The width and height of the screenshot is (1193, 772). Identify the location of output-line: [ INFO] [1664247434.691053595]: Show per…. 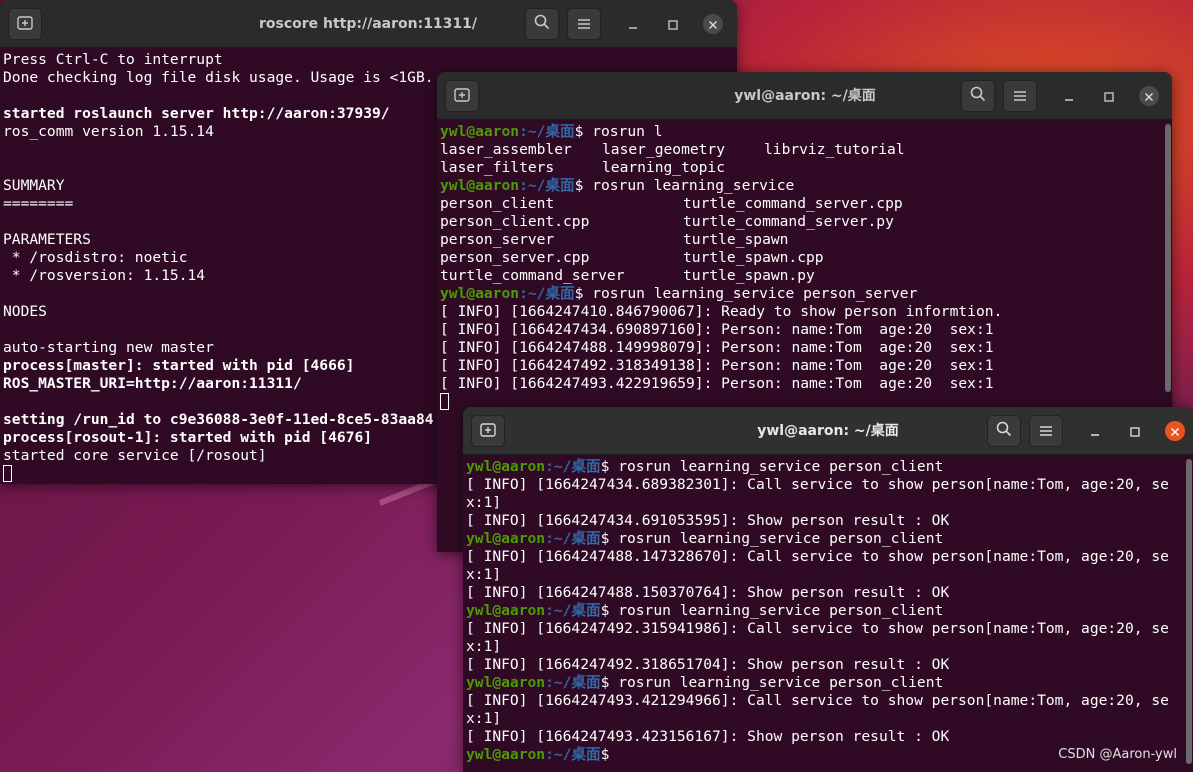
(708, 520).